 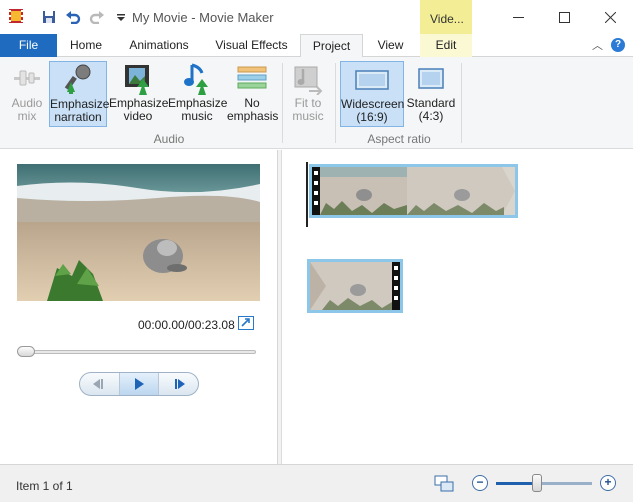 What do you see at coordinates (197, 116) in the screenshot?
I see `emphasize-music-label-2: music` at bounding box center [197, 116].